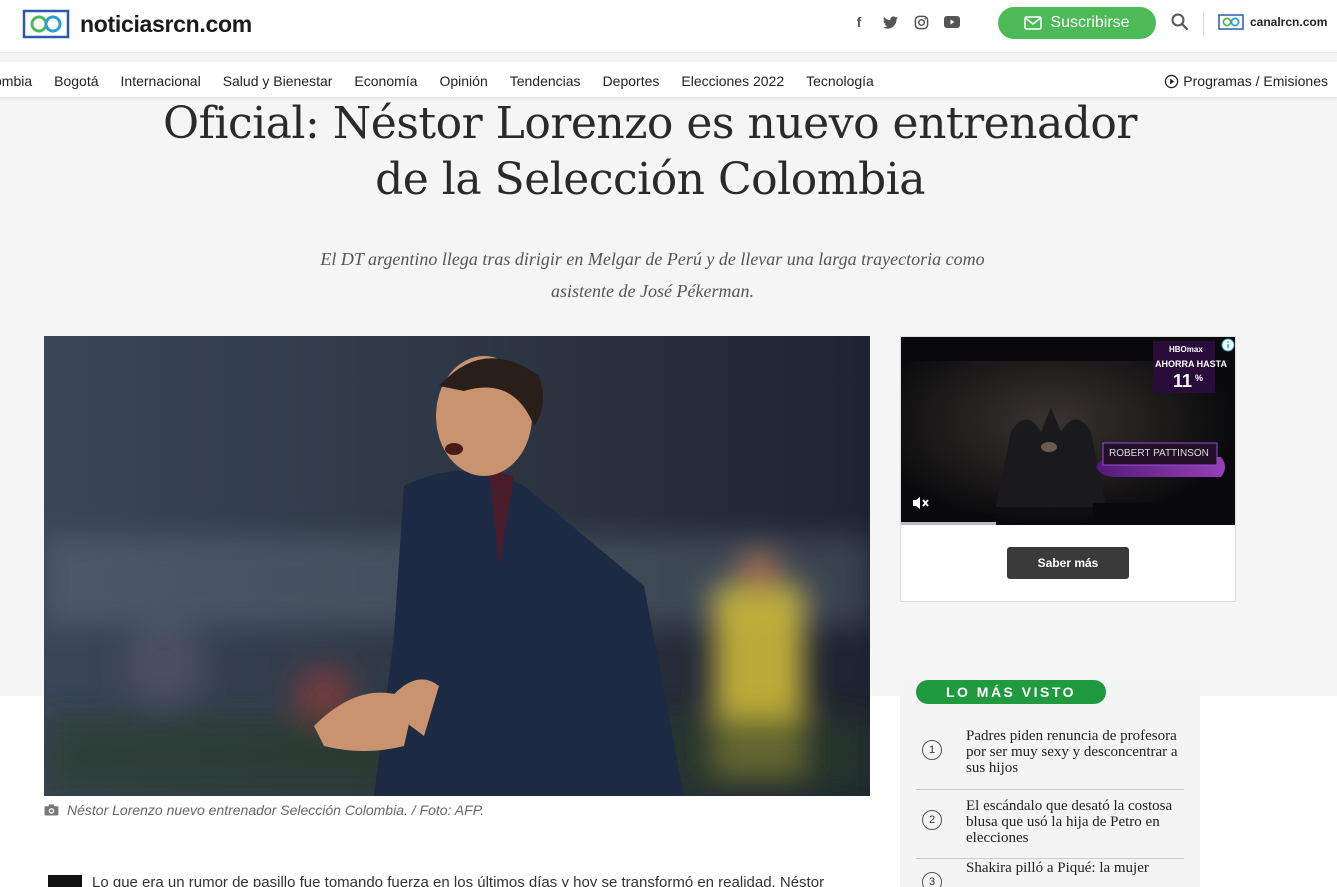 The width and height of the screenshot is (1337, 887). I want to click on youtube-icon, so click(952, 22).